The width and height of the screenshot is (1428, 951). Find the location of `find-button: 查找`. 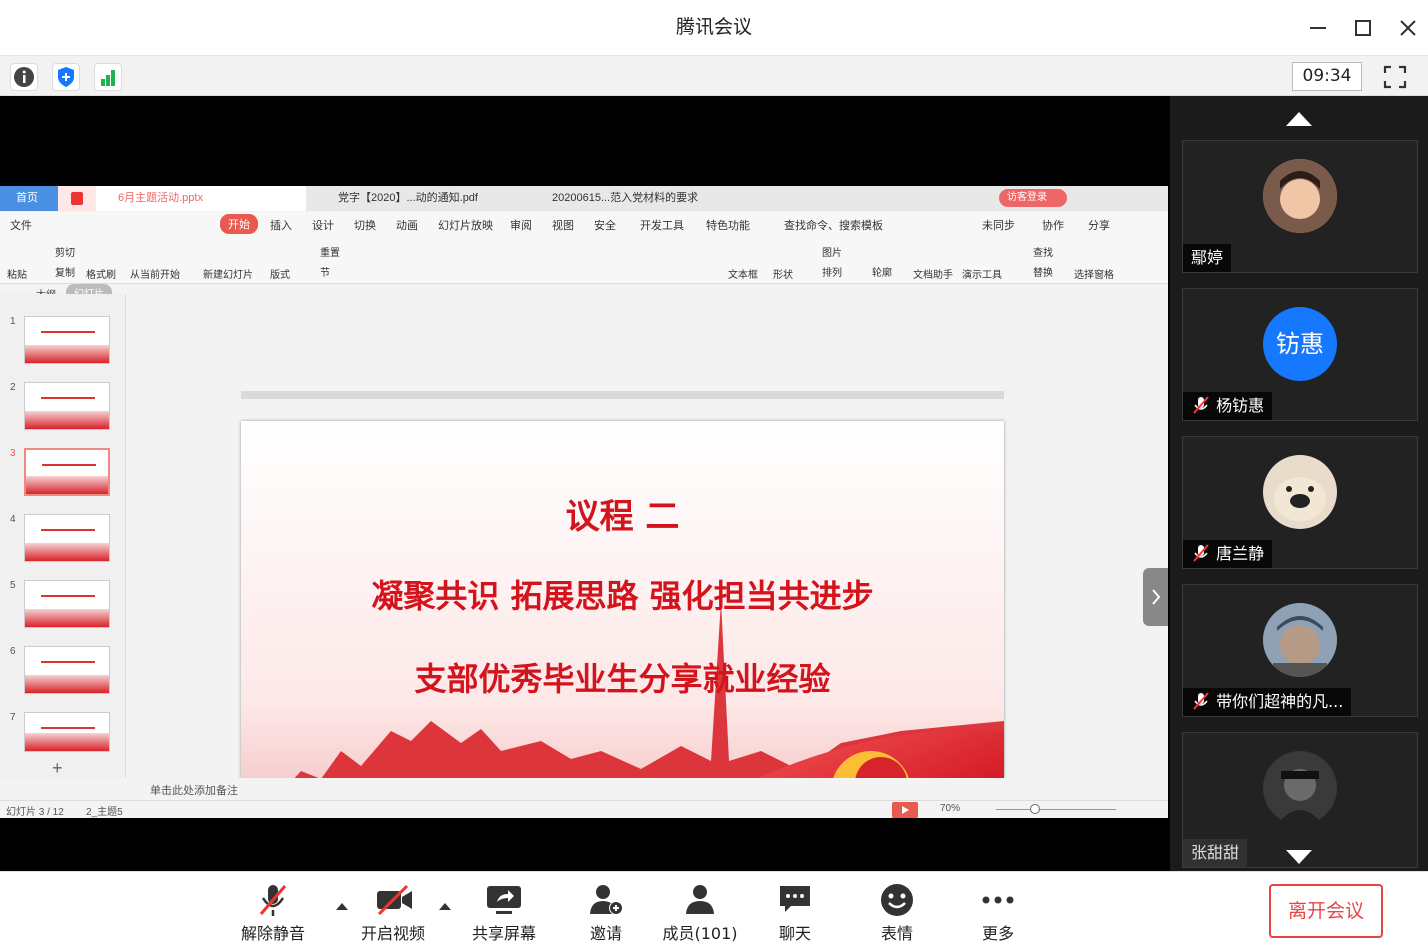

find-button: 查找 is located at coordinates (1043, 251).